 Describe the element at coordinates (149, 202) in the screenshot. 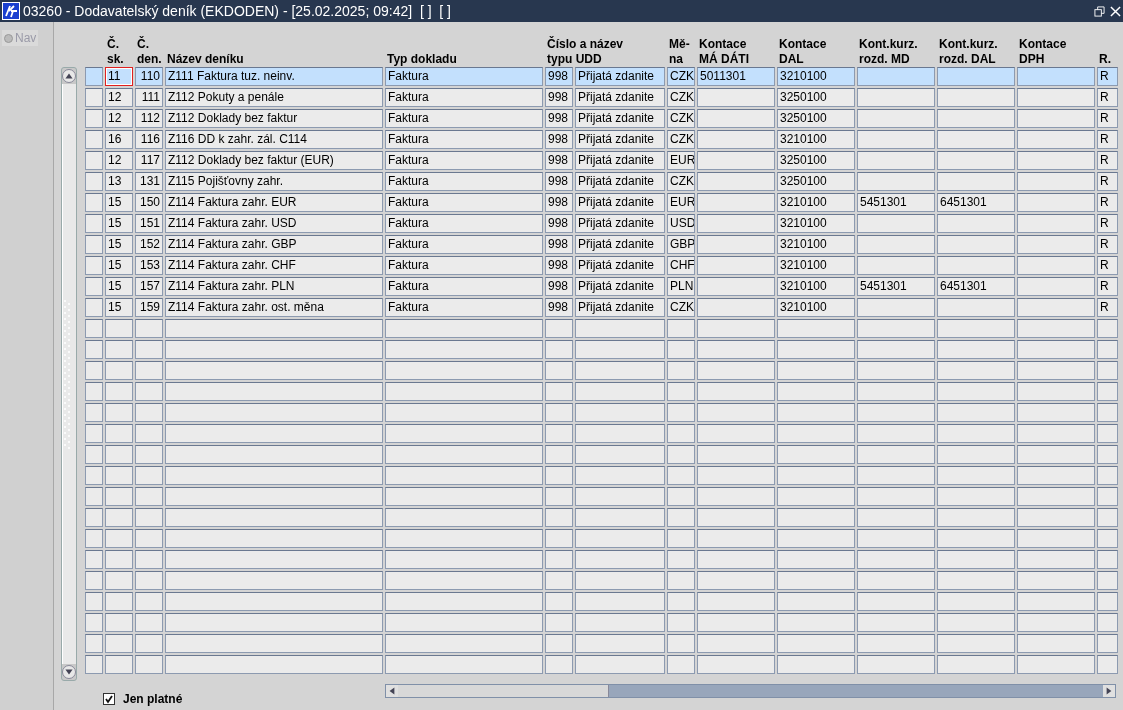

I see `table-cell: 150` at that location.